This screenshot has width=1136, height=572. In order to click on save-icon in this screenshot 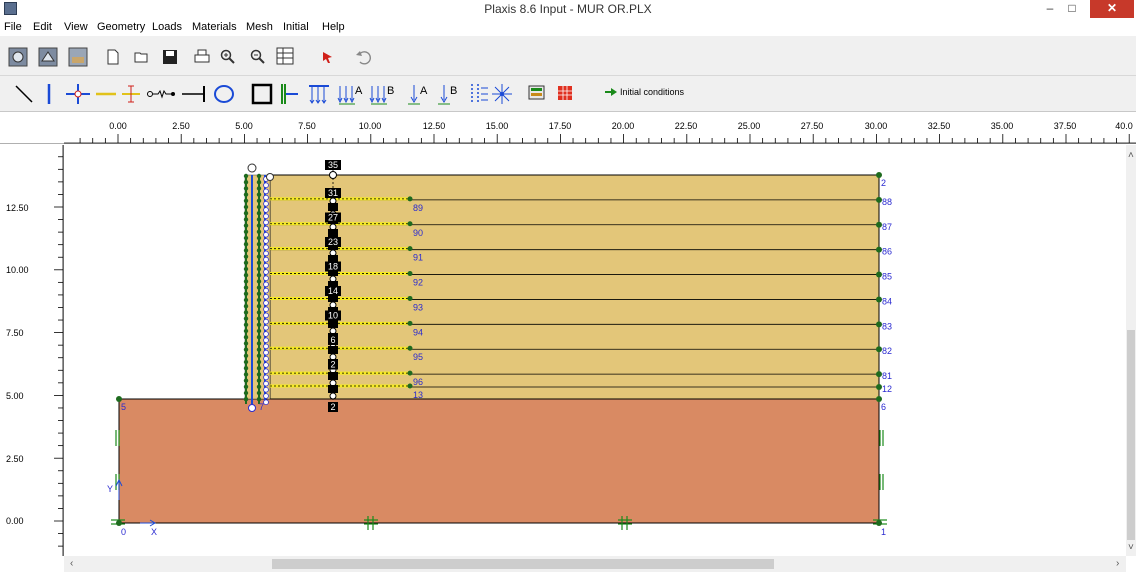, I will do `click(170, 57)`.